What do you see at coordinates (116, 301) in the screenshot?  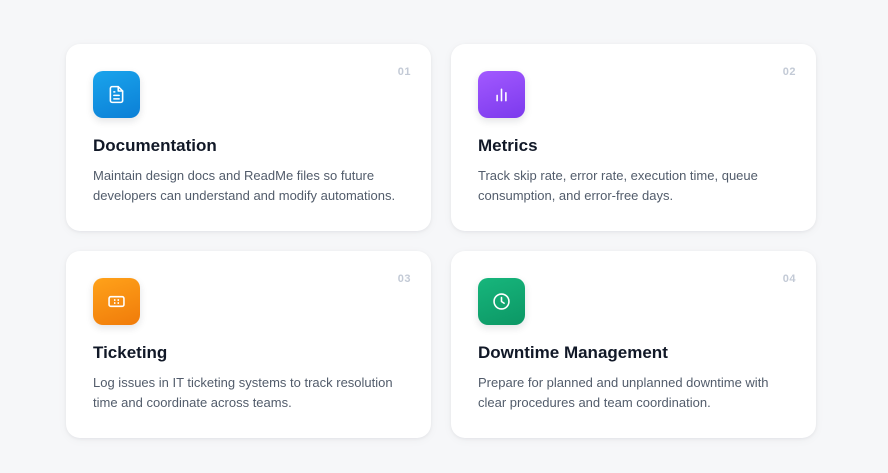 I see `ticket-icon` at bounding box center [116, 301].